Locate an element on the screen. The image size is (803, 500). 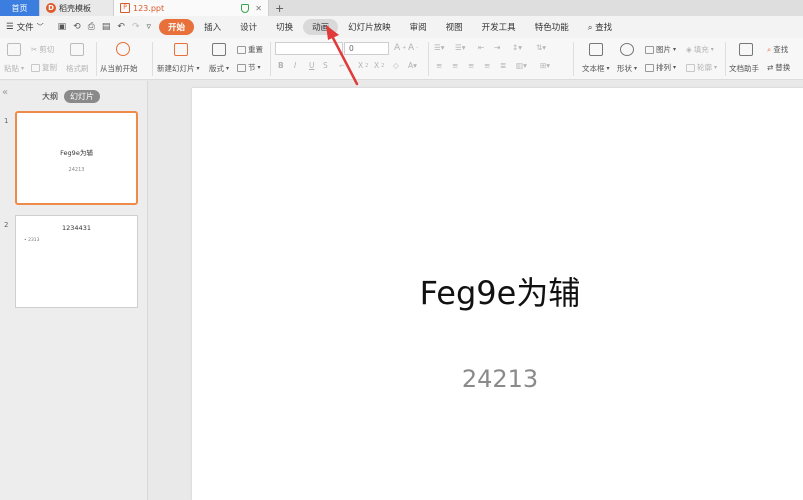
align-text-icon: ⊞▾ is located at coordinates (545, 65).